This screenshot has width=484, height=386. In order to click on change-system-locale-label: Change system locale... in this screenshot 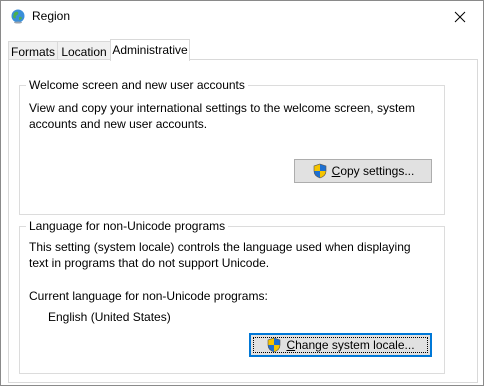, I will do `click(350, 345)`.